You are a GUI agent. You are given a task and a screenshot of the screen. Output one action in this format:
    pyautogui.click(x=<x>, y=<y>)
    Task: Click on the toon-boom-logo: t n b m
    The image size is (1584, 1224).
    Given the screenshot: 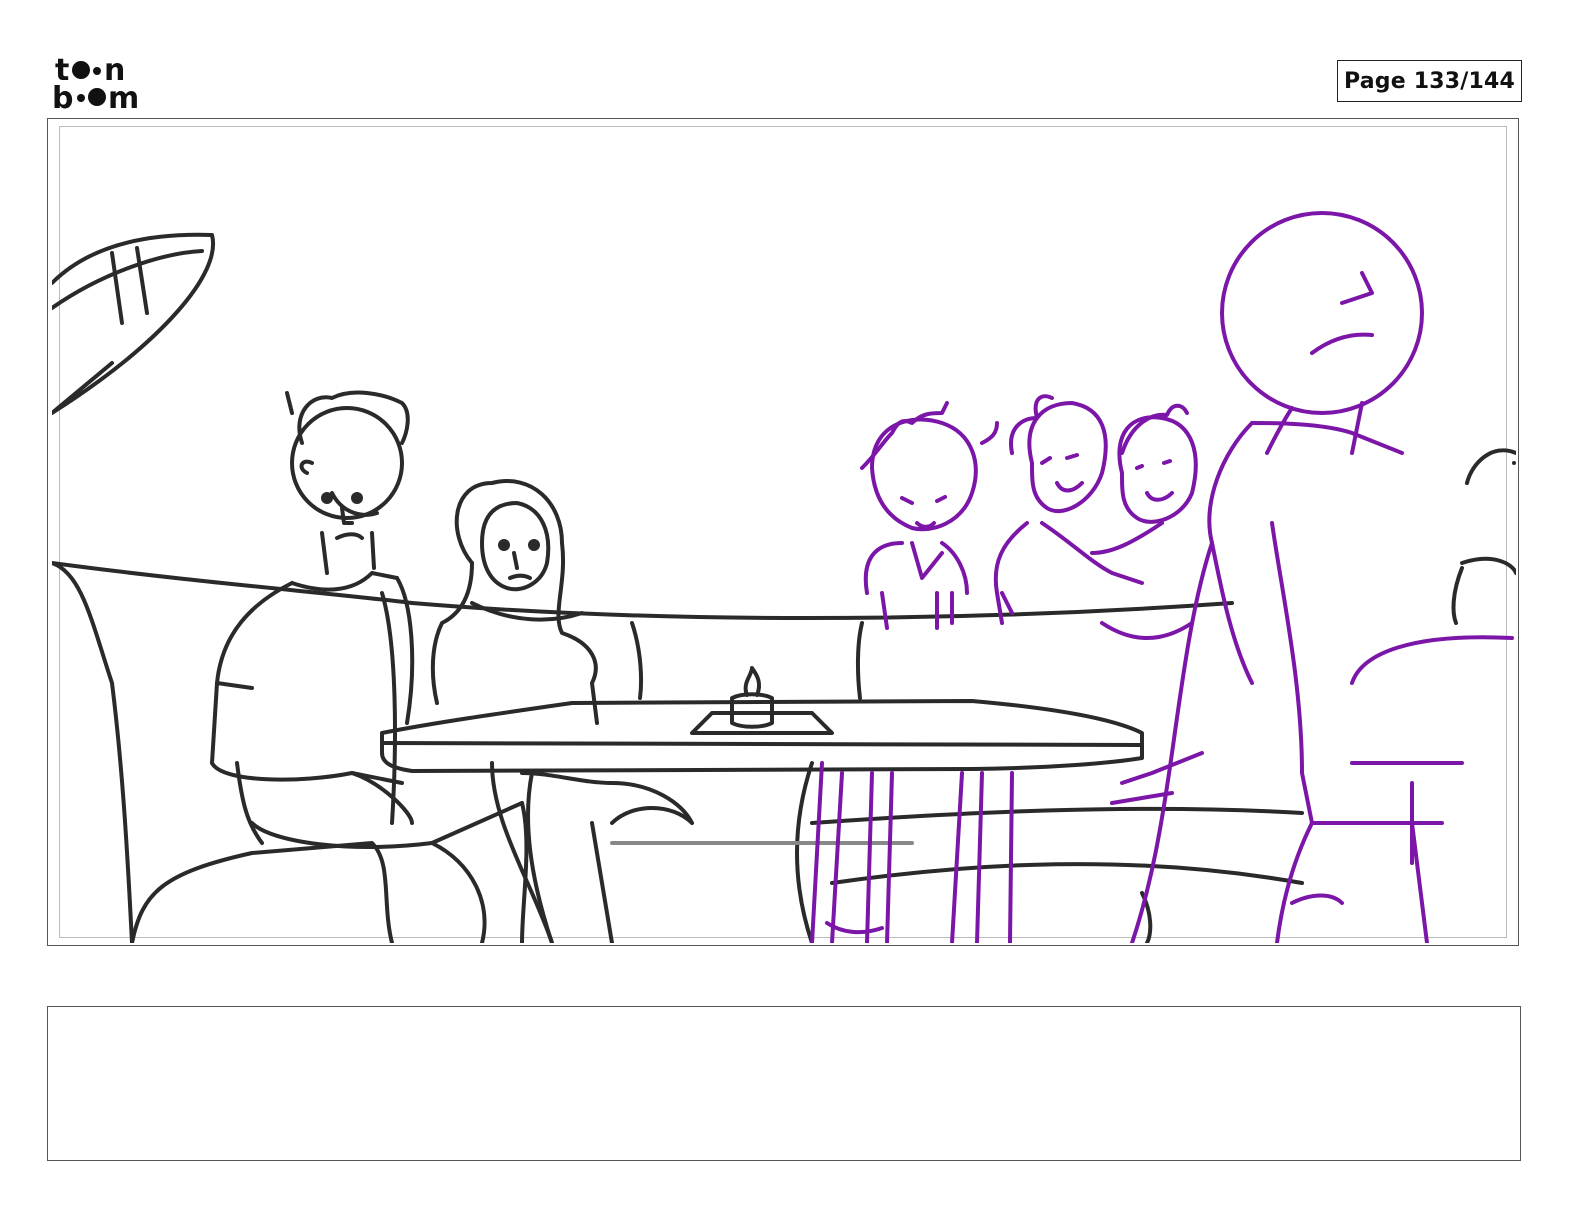 What is the action you would take?
    pyautogui.click(x=108, y=84)
    